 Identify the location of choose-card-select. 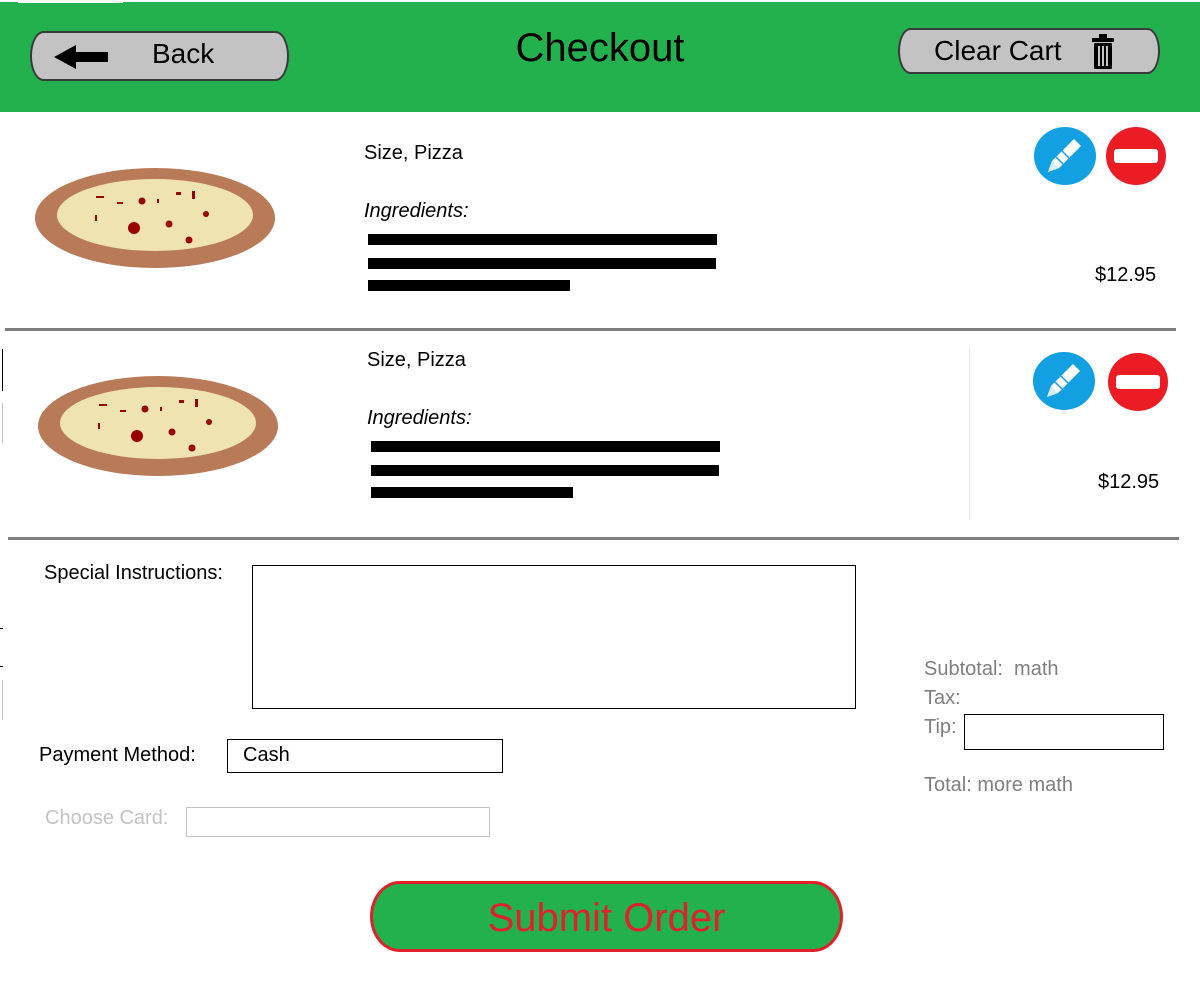
(338, 822).